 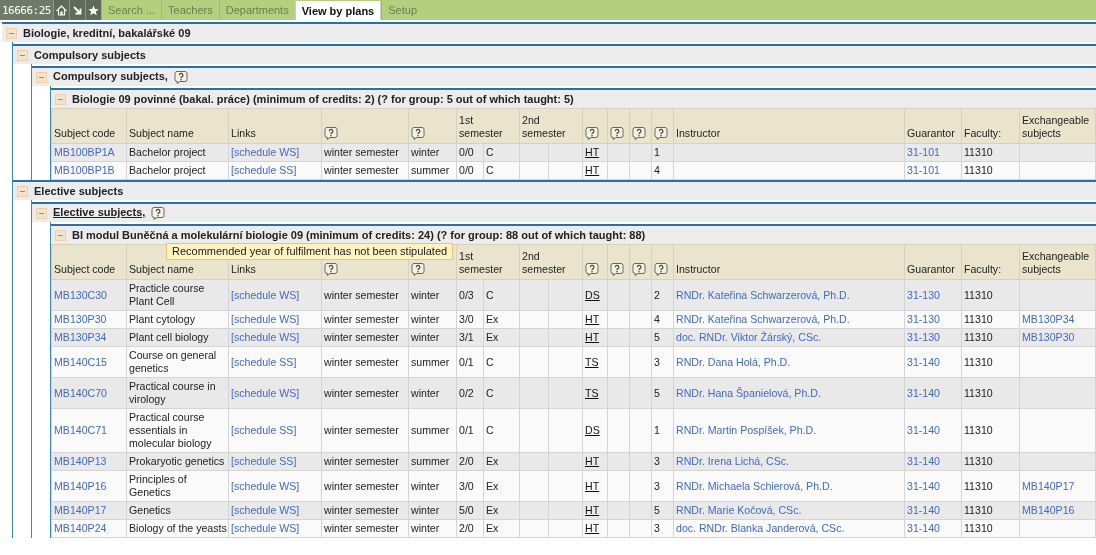 What do you see at coordinates (1056, 126) in the screenshot?
I see `column-header: Exchangeable subjects` at bounding box center [1056, 126].